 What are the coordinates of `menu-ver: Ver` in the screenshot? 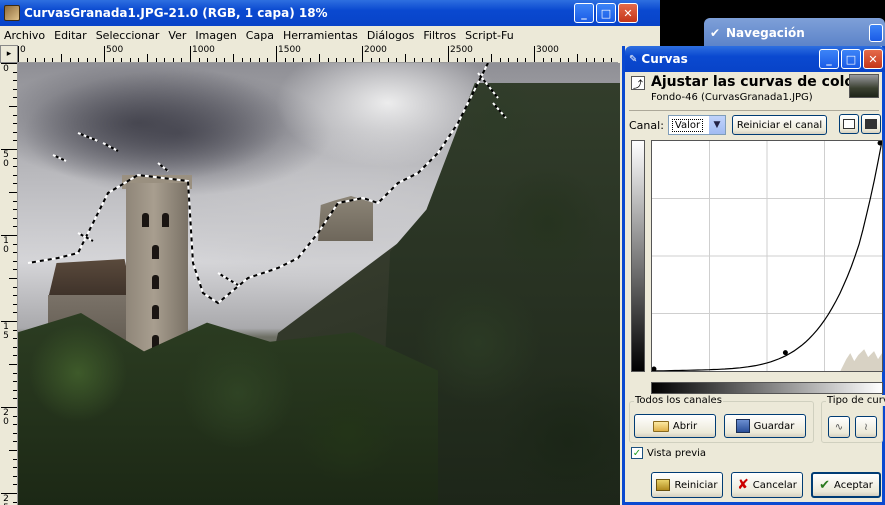 It's located at (177, 35).